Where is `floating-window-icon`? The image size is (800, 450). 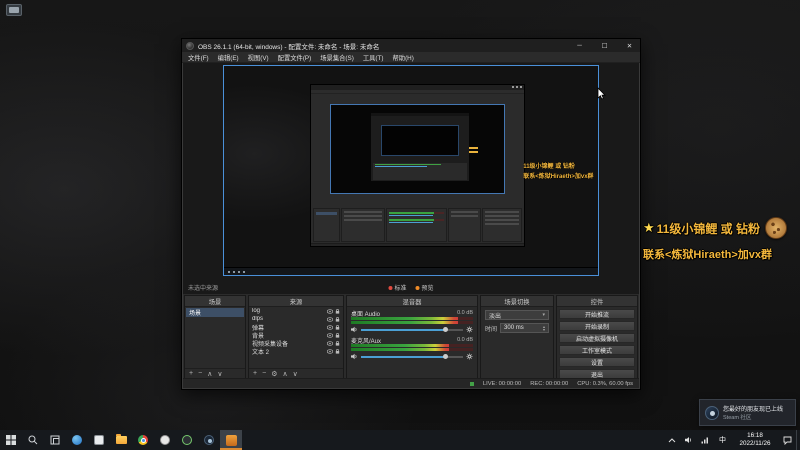
floating-window-icon is located at coordinates (14, 10).